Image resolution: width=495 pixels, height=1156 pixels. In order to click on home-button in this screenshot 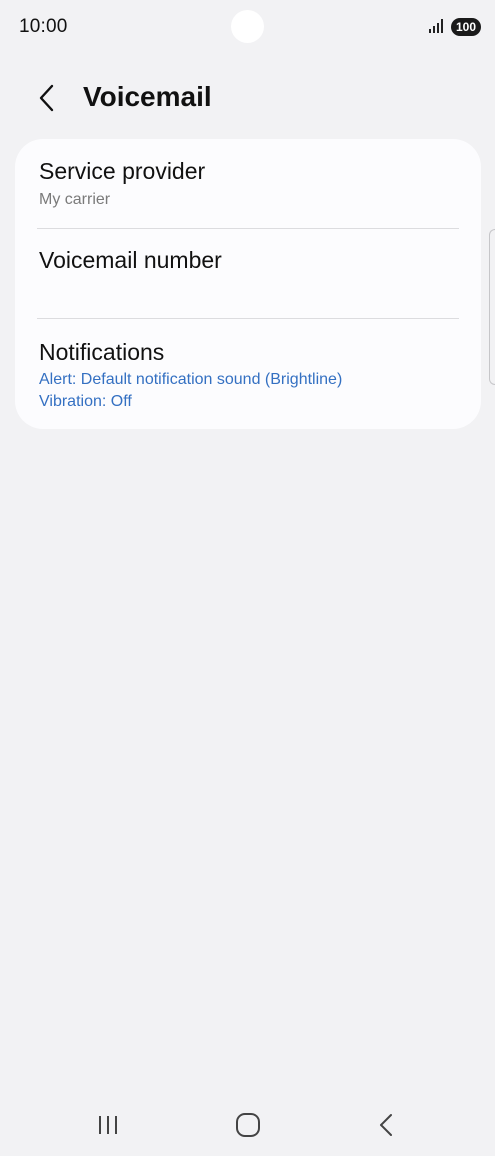, I will do `click(248, 1125)`.